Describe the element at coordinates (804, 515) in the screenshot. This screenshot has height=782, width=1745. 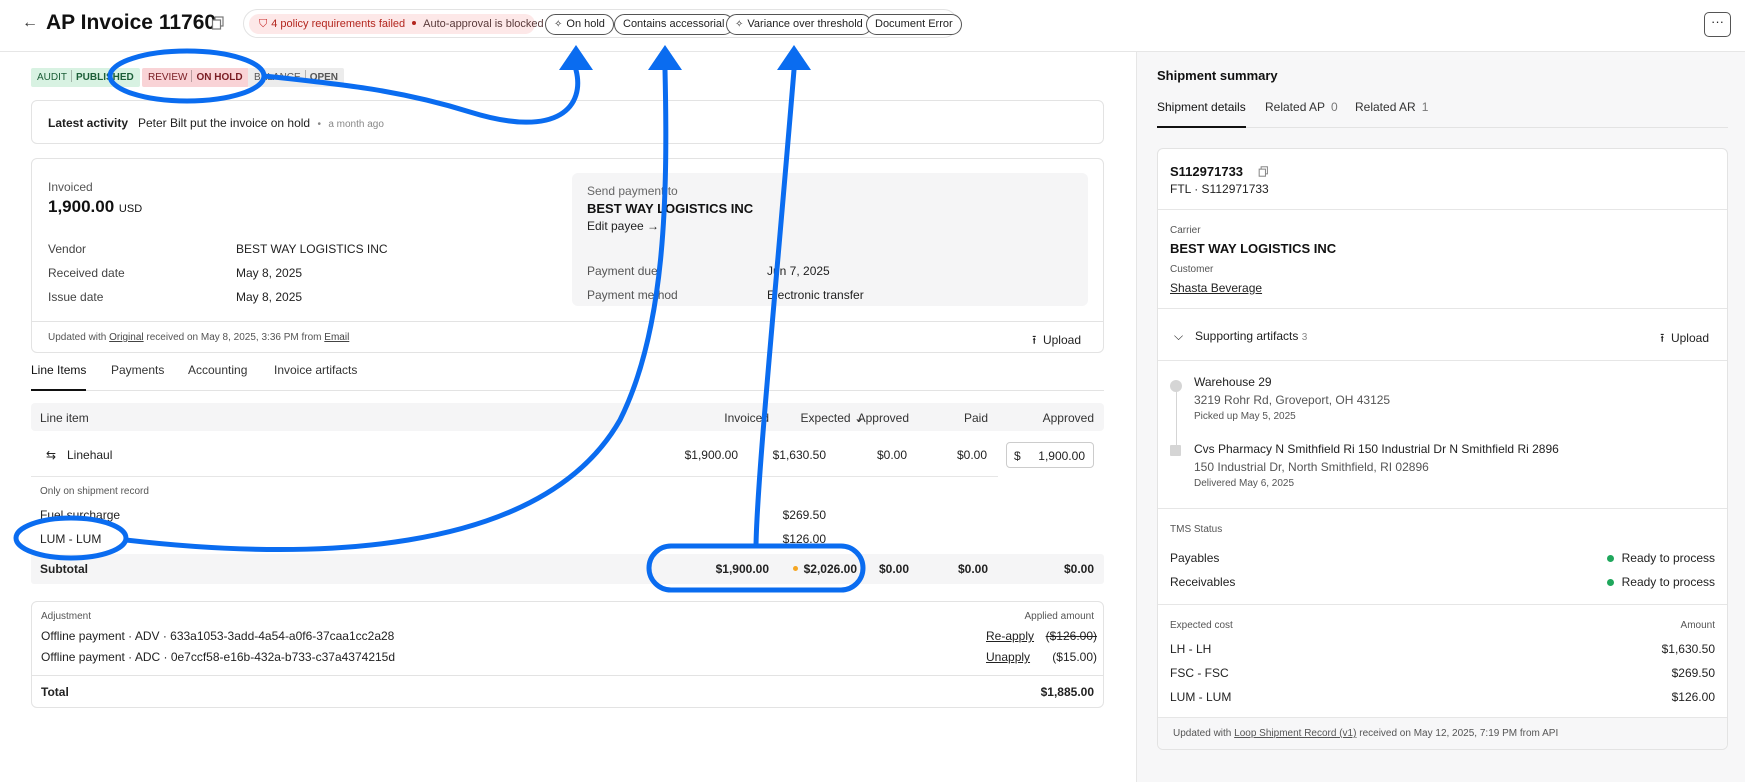
I see `fuel-surcharge-expected: $269.50` at that location.